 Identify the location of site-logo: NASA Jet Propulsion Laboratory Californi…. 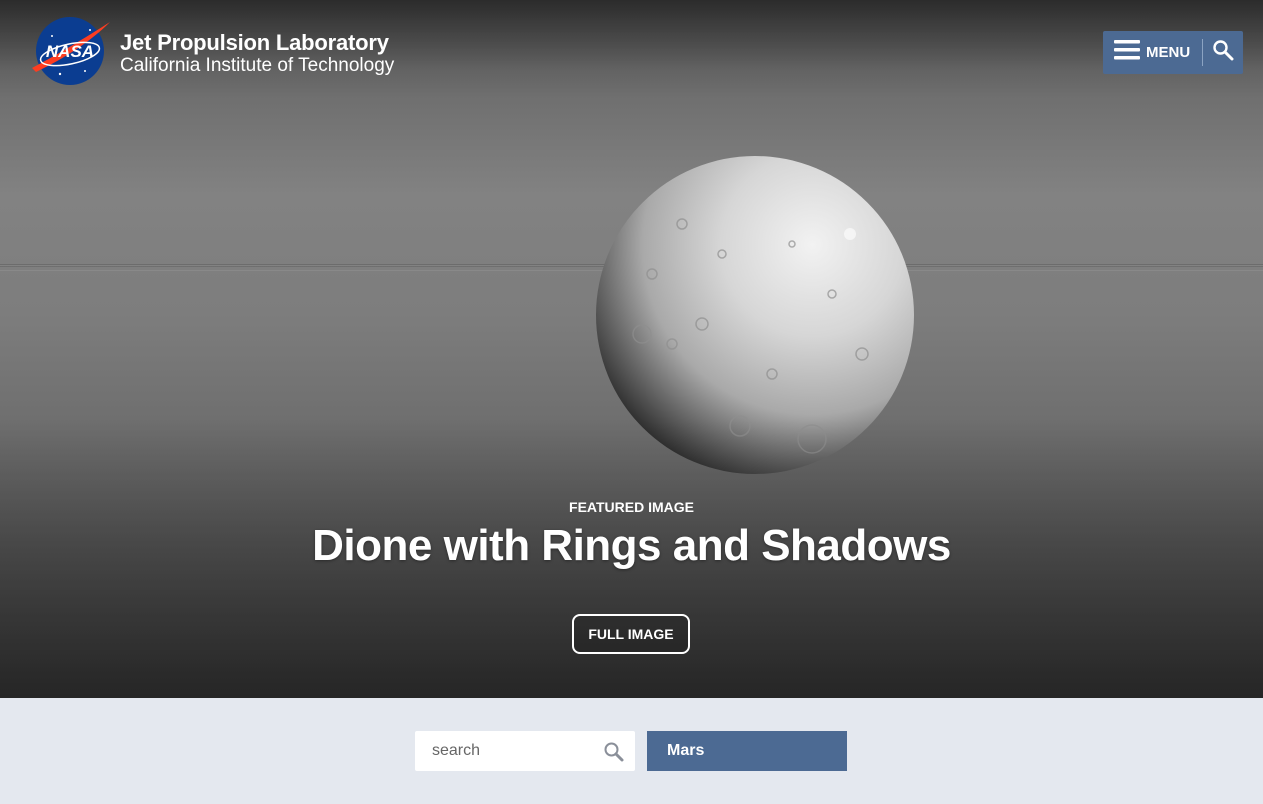
(212, 53).